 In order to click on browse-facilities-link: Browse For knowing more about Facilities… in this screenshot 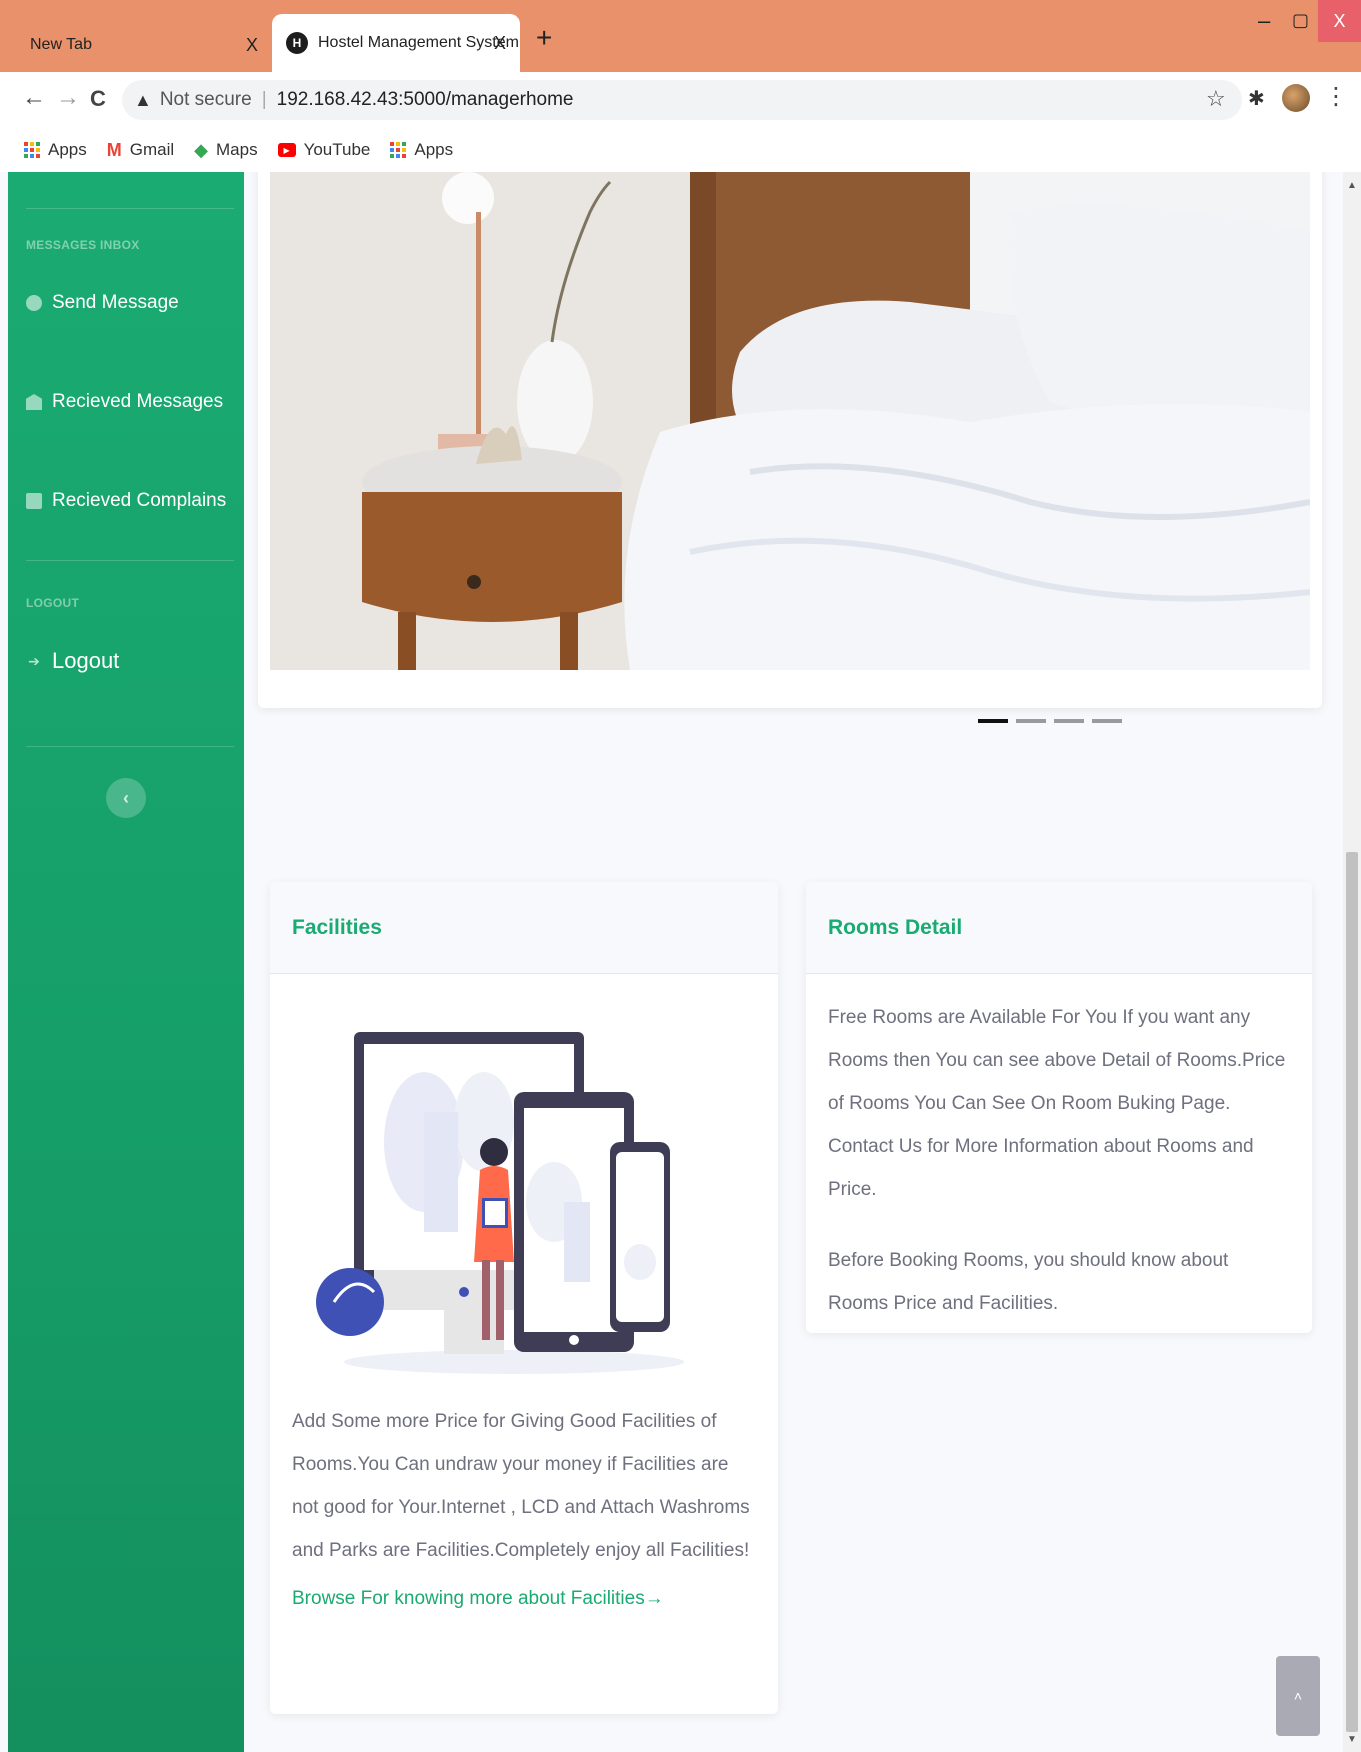, I will do `click(524, 1591)`.